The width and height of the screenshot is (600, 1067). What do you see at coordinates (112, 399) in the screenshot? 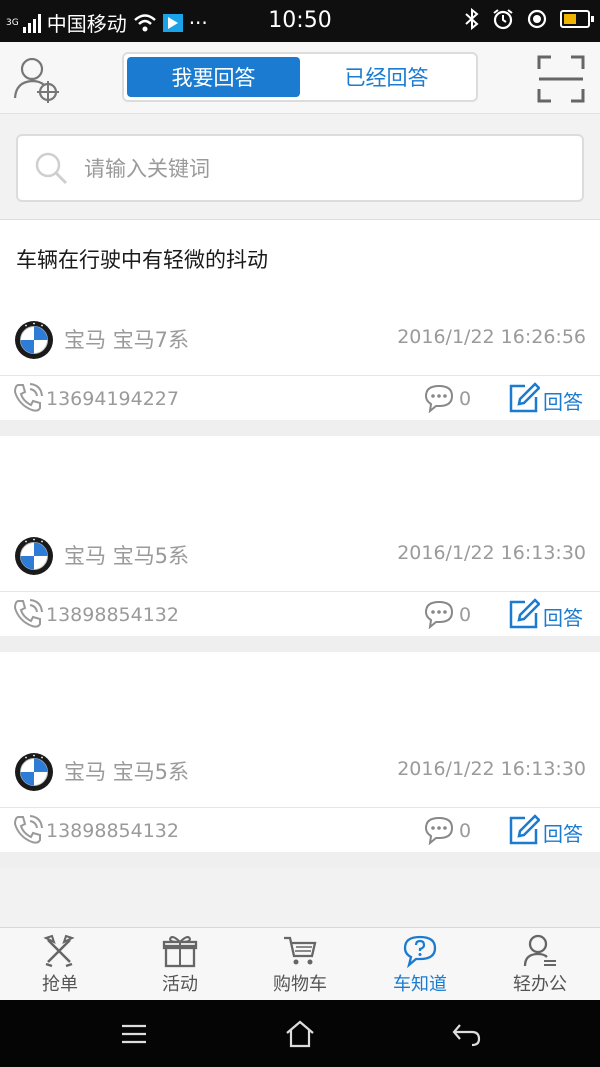
I see `phone-number: 13694194227` at bounding box center [112, 399].